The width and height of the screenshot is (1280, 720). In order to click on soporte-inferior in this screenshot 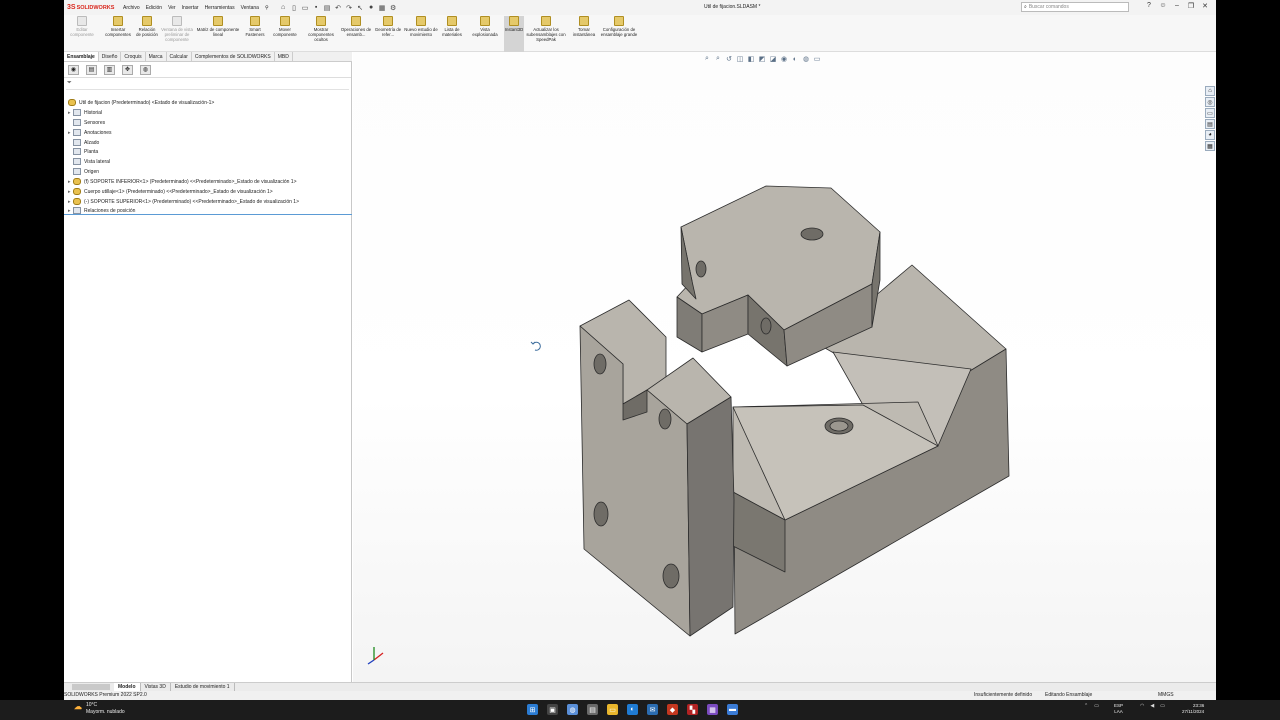, I will do `click(657, 468)`.